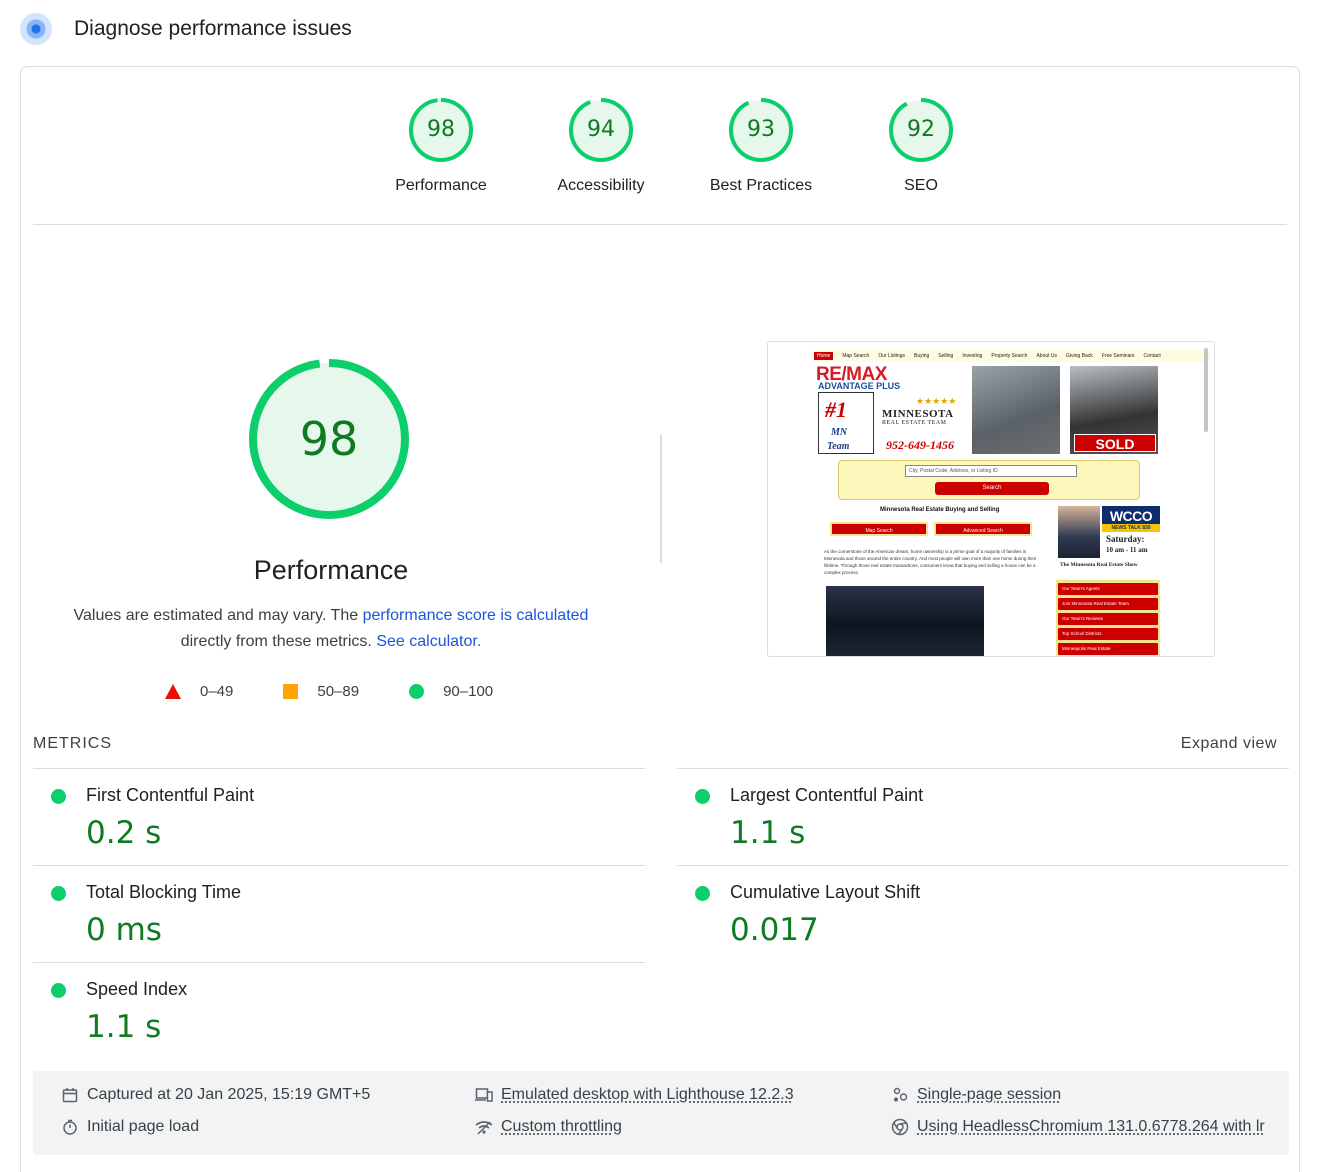 This screenshot has height=1172, width=1320. I want to click on host-photo, so click(1079, 532).